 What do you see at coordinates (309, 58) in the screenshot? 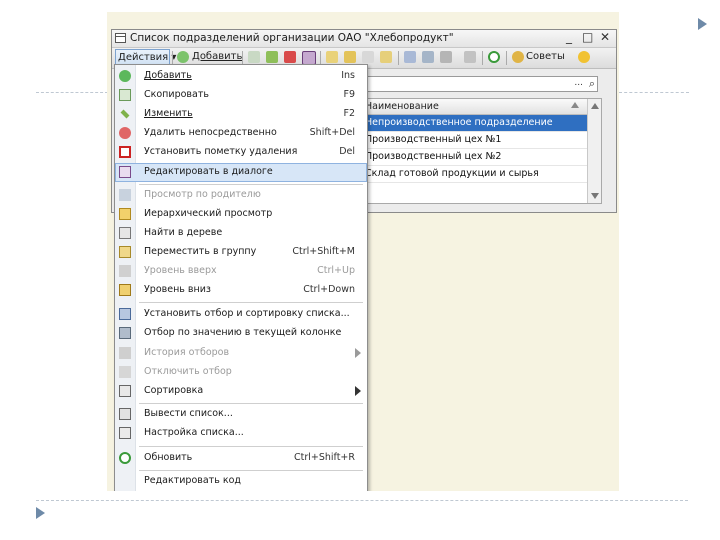
I see `edit-dialog-icon` at bounding box center [309, 58].